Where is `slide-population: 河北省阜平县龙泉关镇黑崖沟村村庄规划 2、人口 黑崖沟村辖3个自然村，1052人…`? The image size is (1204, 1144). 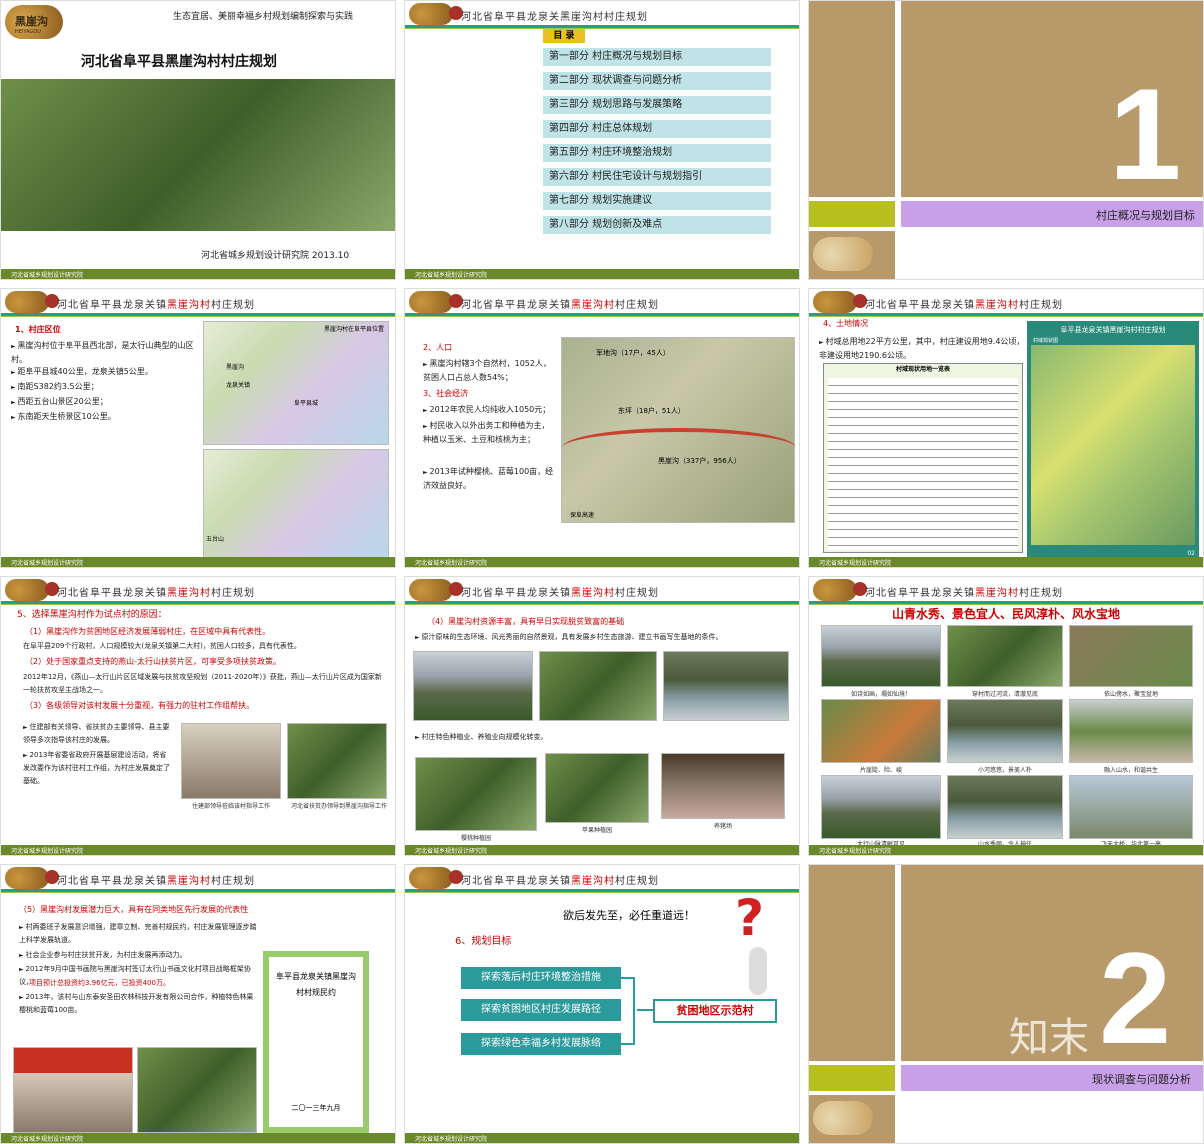 slide-population: 河北省阜平县龙泉关镇黑崖沟村村庄规划 2、人口 黑崖沟村辖3个自然村，1052人… is located at coordinates (602, 428).